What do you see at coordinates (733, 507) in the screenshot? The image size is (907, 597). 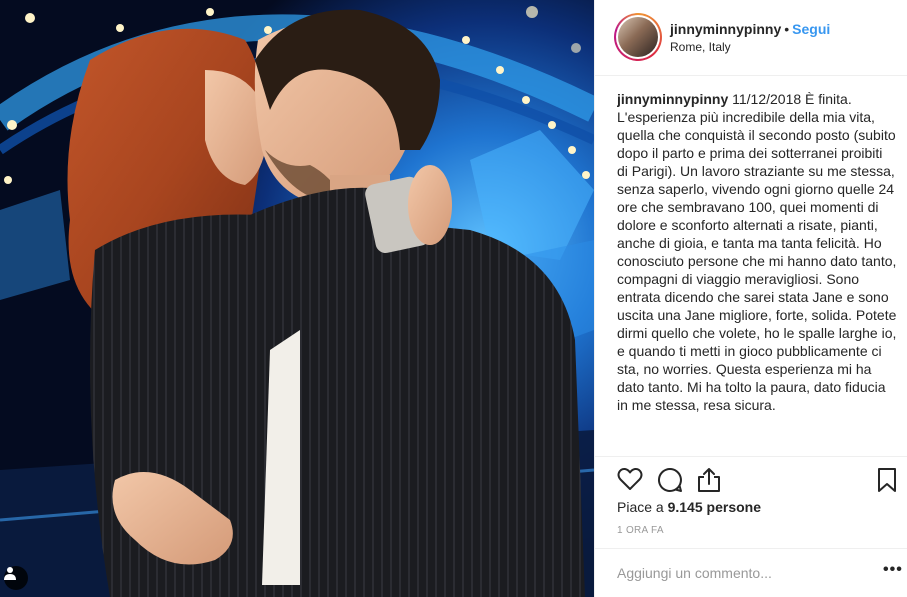 I see `likes-suffix: persone` at bounding box center [733, 507].